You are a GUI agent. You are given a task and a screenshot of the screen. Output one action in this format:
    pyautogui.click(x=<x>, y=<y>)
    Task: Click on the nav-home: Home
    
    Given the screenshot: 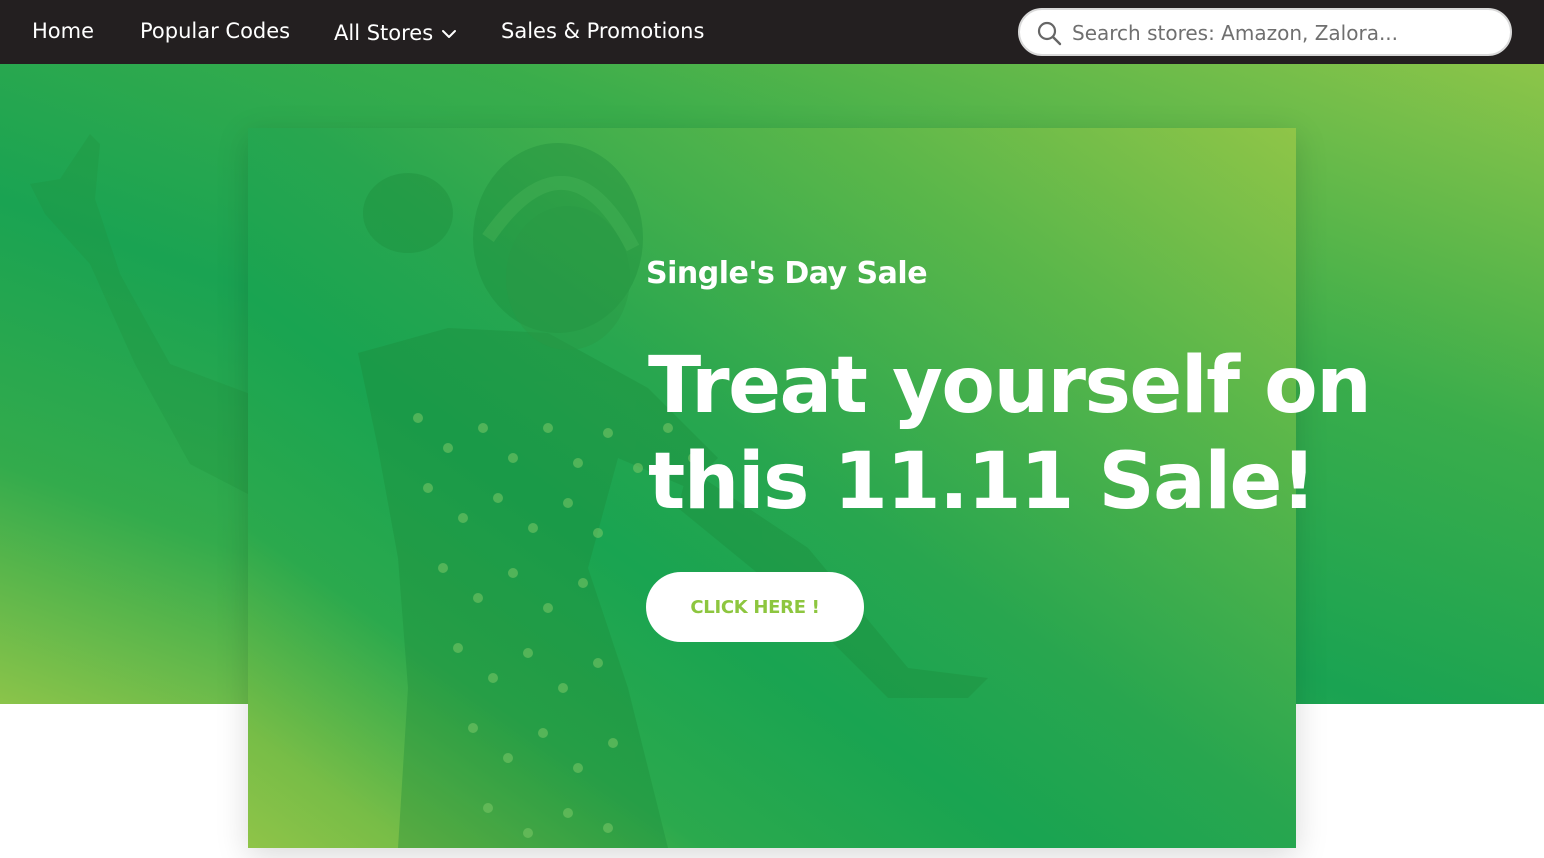 What is the action you would take?
    pyautogui.click(x=63, y=31)
    